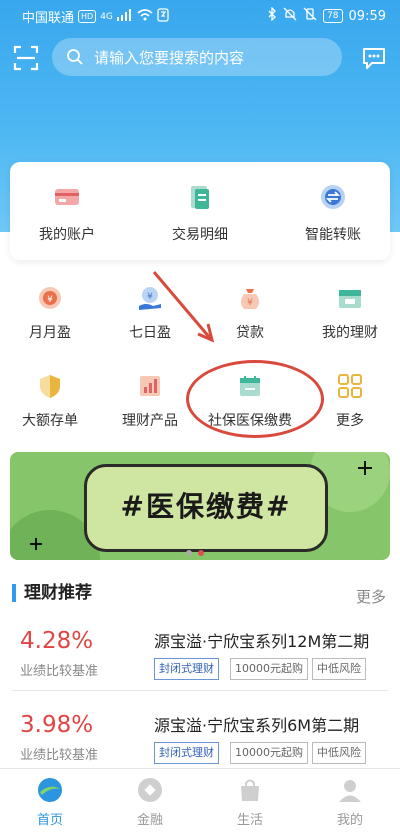  What do you see at coordinates (50, 790) in the screenshot?
I see `home-logo-icon` at bounding box center [50, 790].